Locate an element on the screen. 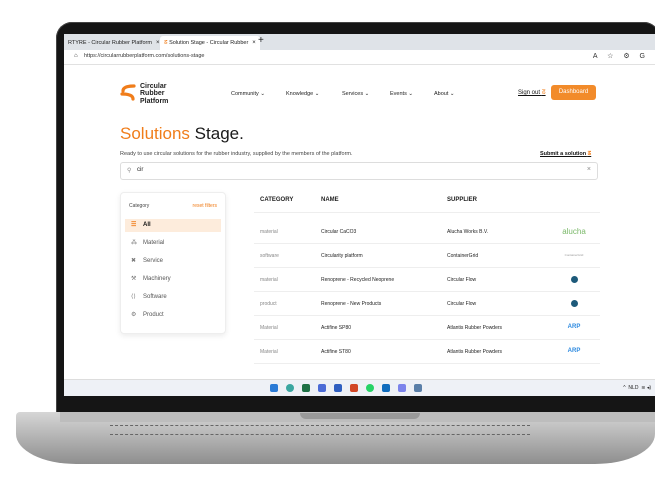  chevron-up-icon: ^ is located at coordinates (624, 388).